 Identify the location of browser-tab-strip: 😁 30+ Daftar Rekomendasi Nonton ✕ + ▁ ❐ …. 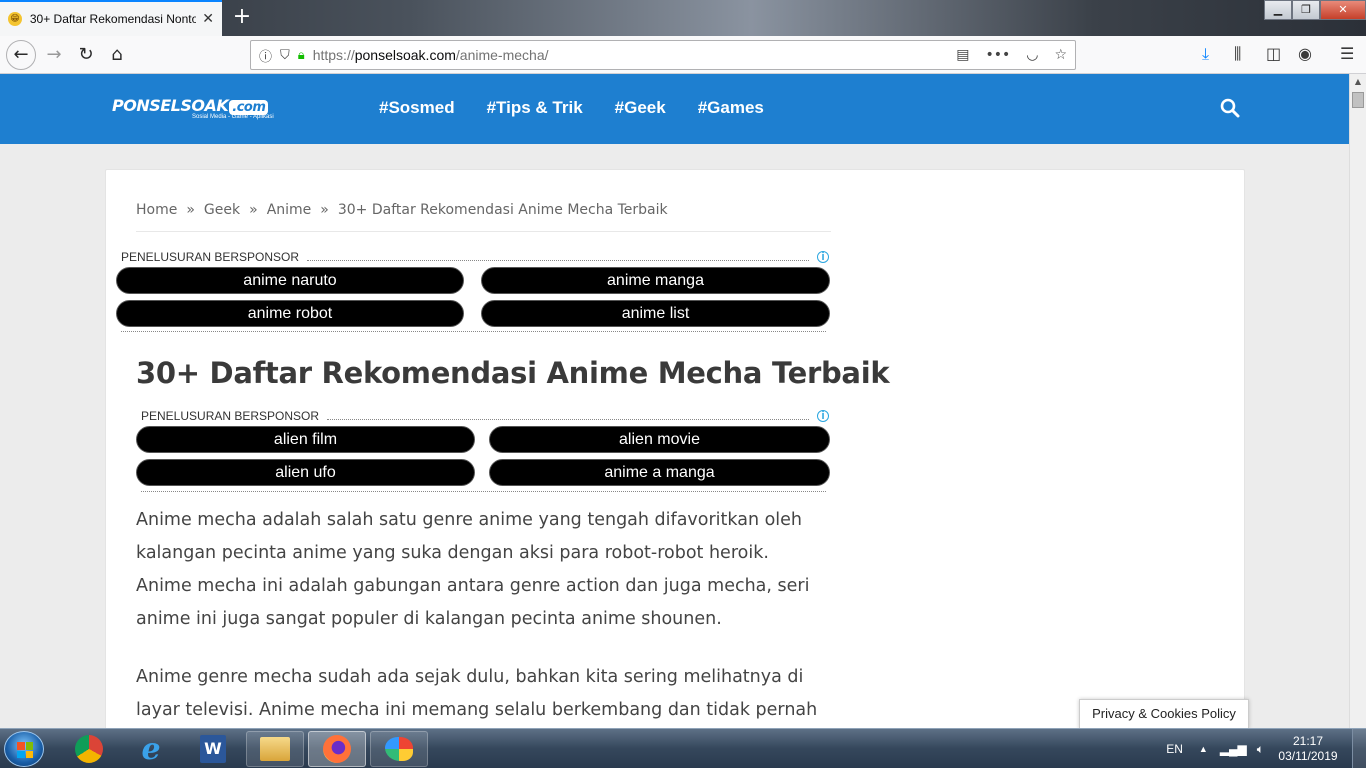
(683, 18).